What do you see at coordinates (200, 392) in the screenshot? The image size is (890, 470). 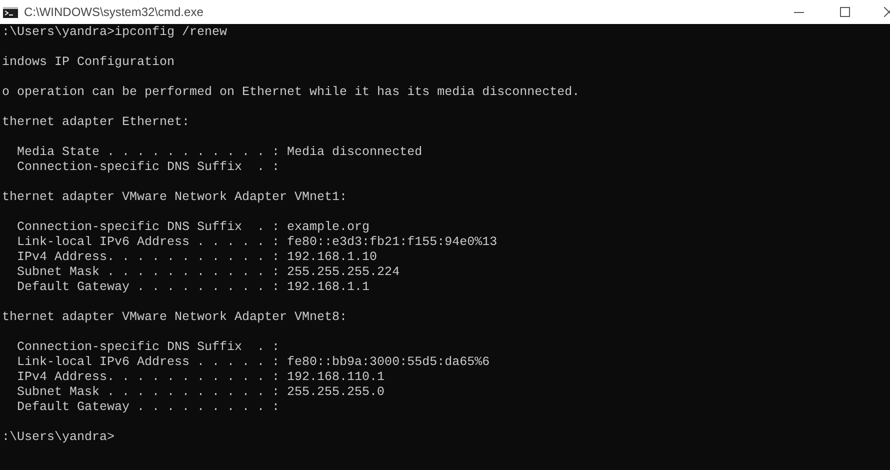 I see `console-line: Subnet Mask . . . . . . . . . . . : 255.255.255.0` at bounding box center [200, 392].